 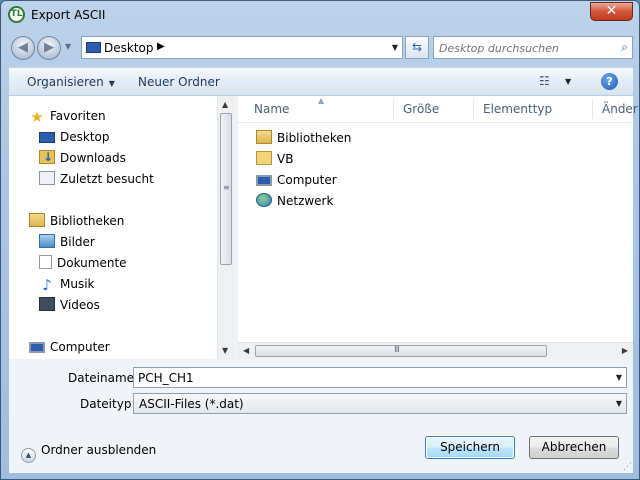 I want to click on scroll-grip-label: III, so click(x=397, y=350).